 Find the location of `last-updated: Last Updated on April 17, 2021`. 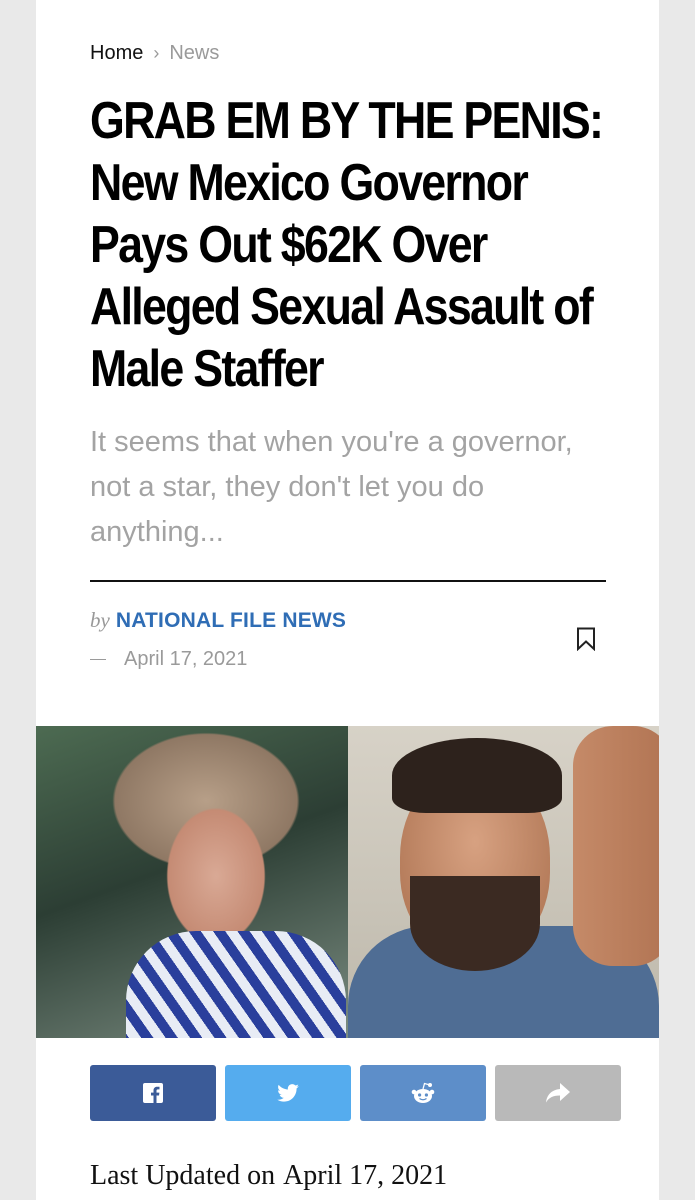

last-updated: Last Updated on April 17, 2021 is located at coordinates (268, 1176).